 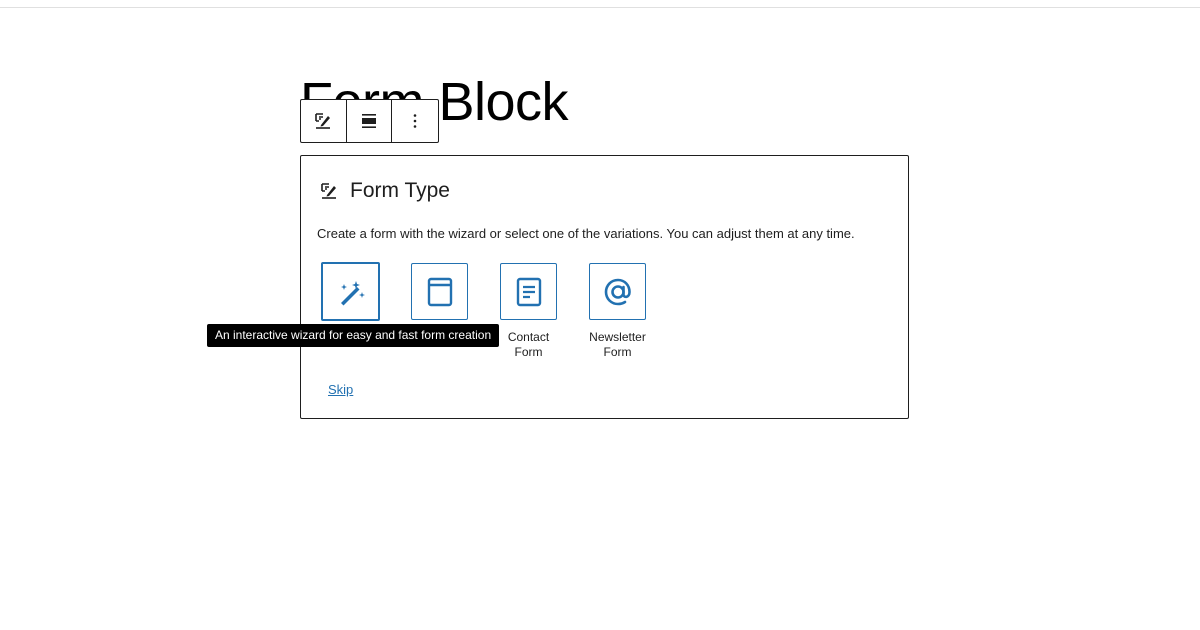 I want to click on variation-newsletter: Newsletter Form, so click(x=633, y=311).